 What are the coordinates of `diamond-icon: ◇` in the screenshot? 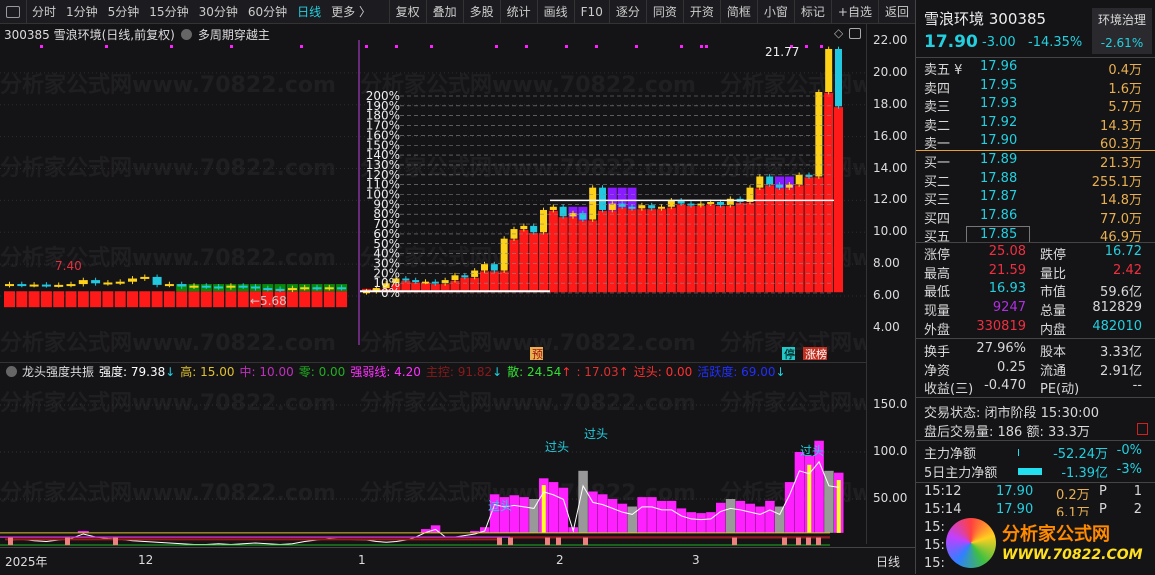 It's located at (838, 33).